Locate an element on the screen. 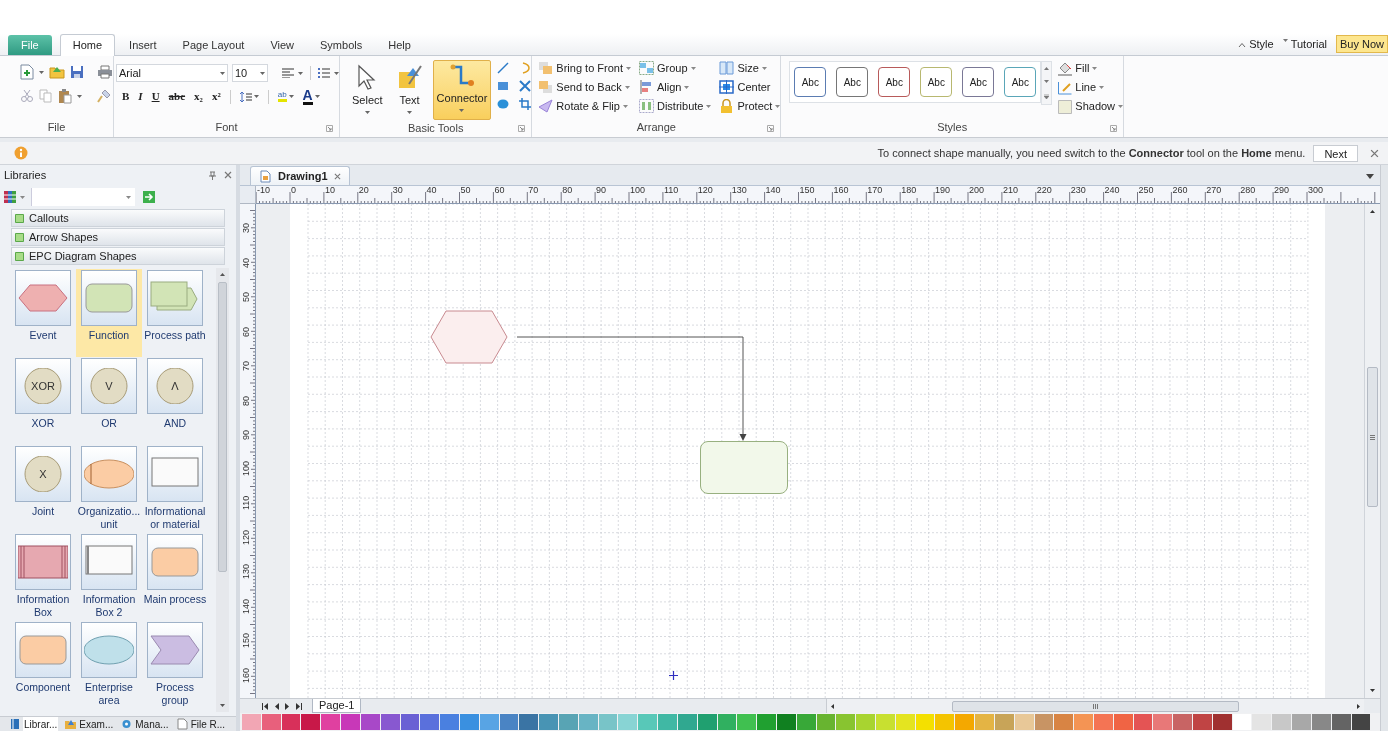 The width and height of the screenshot is (1388, 731). arrange-command: Bring to Front is located at coordinates (589, 68).